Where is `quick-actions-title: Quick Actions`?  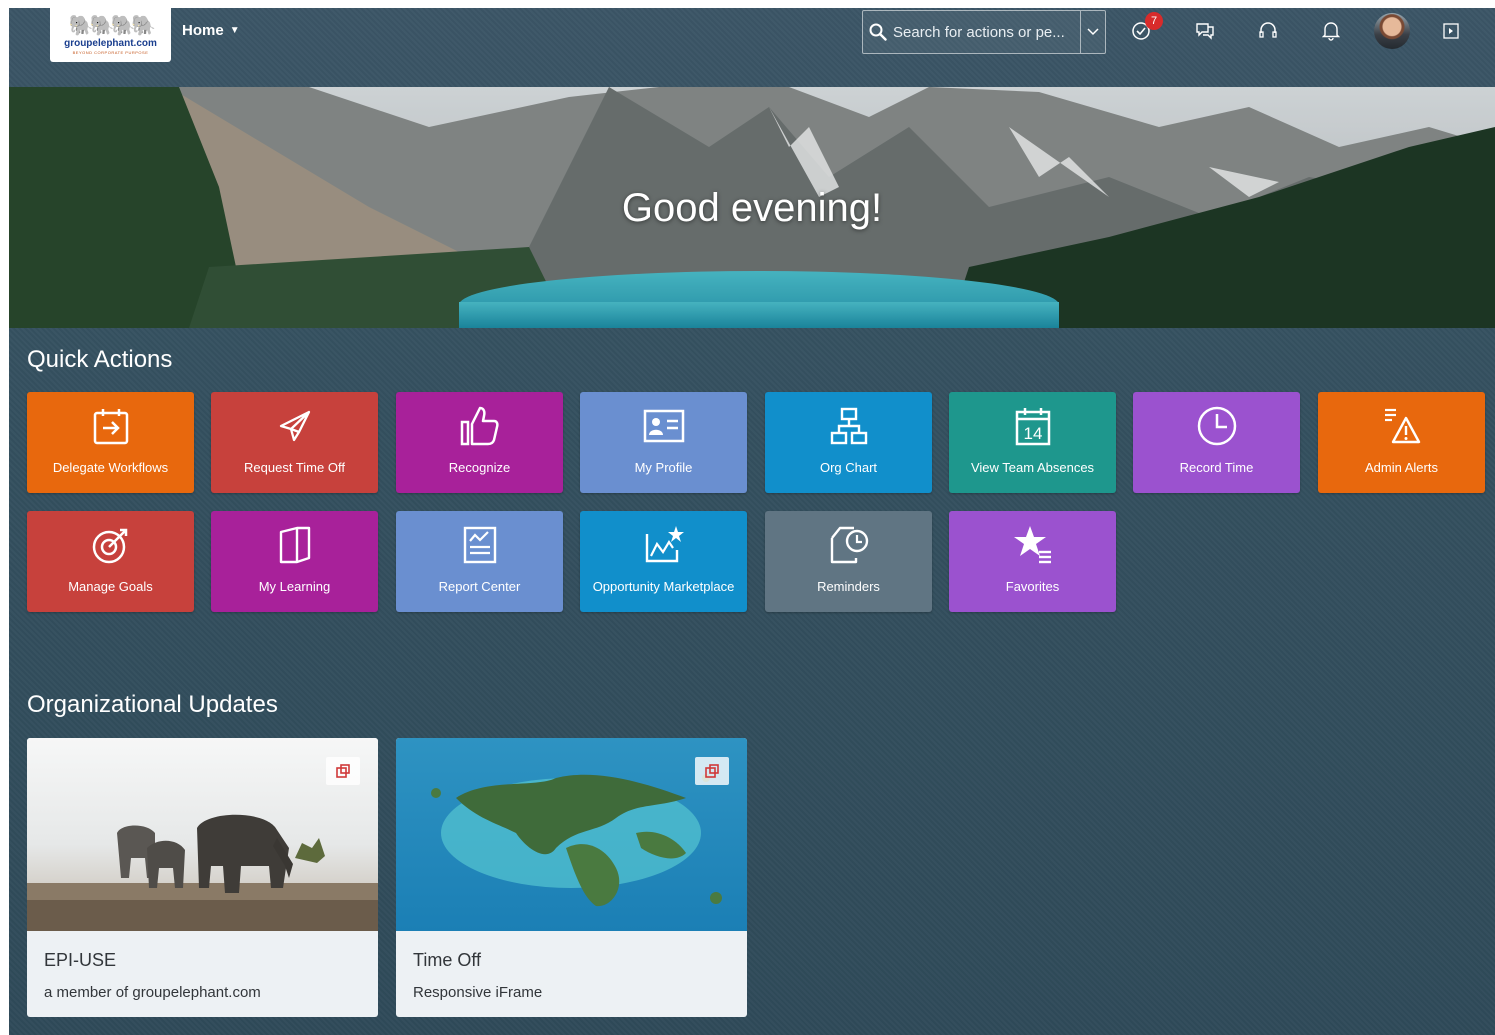 quick-actions-title: Quick Actions is located at coordinates (100, 359).